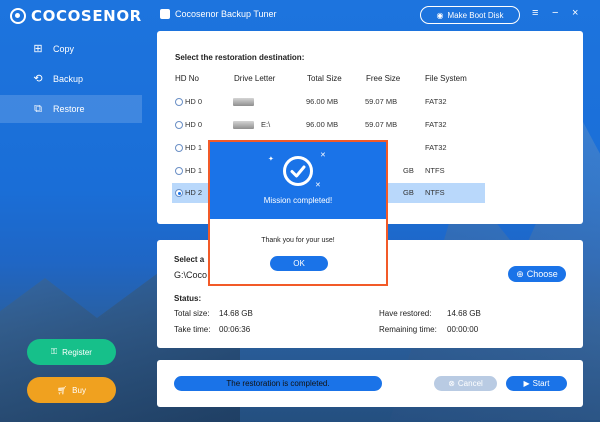 This screenshot has height=422, width=600. I want to click on app-title-text: Cocosenor Backup Tuner, so click(226, 14).